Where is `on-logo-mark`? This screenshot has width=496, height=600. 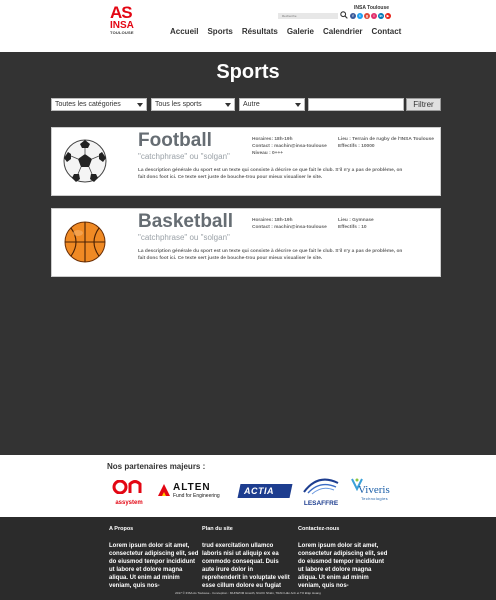 on-logo-mark is located at coordinates (127, 487).